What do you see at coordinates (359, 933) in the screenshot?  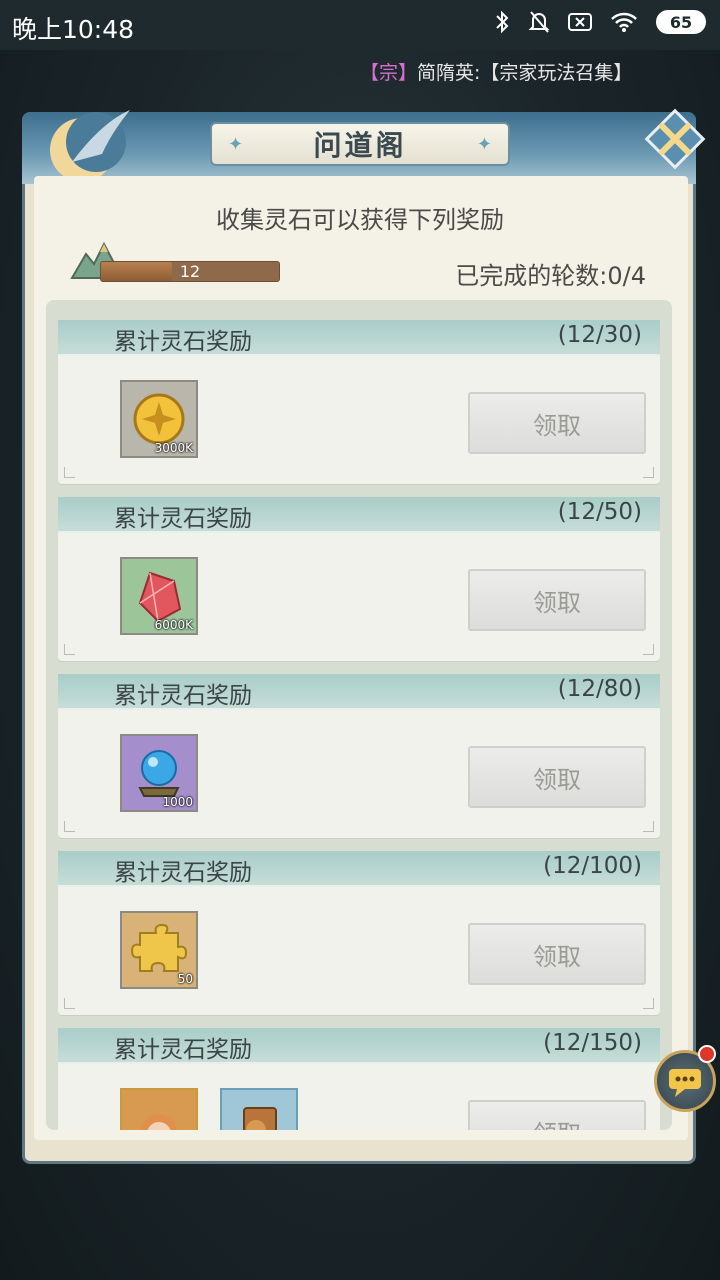 I see `reward-card: 累计灵石奖励 (12/100) 50 领取` at bounding box center [359, 933].